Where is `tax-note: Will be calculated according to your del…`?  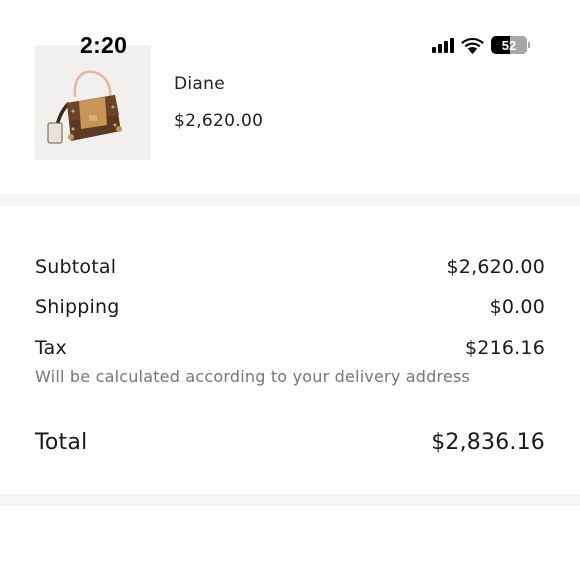 tax-note: Will be calculated according to your del… is located at coordinates (253, 376).